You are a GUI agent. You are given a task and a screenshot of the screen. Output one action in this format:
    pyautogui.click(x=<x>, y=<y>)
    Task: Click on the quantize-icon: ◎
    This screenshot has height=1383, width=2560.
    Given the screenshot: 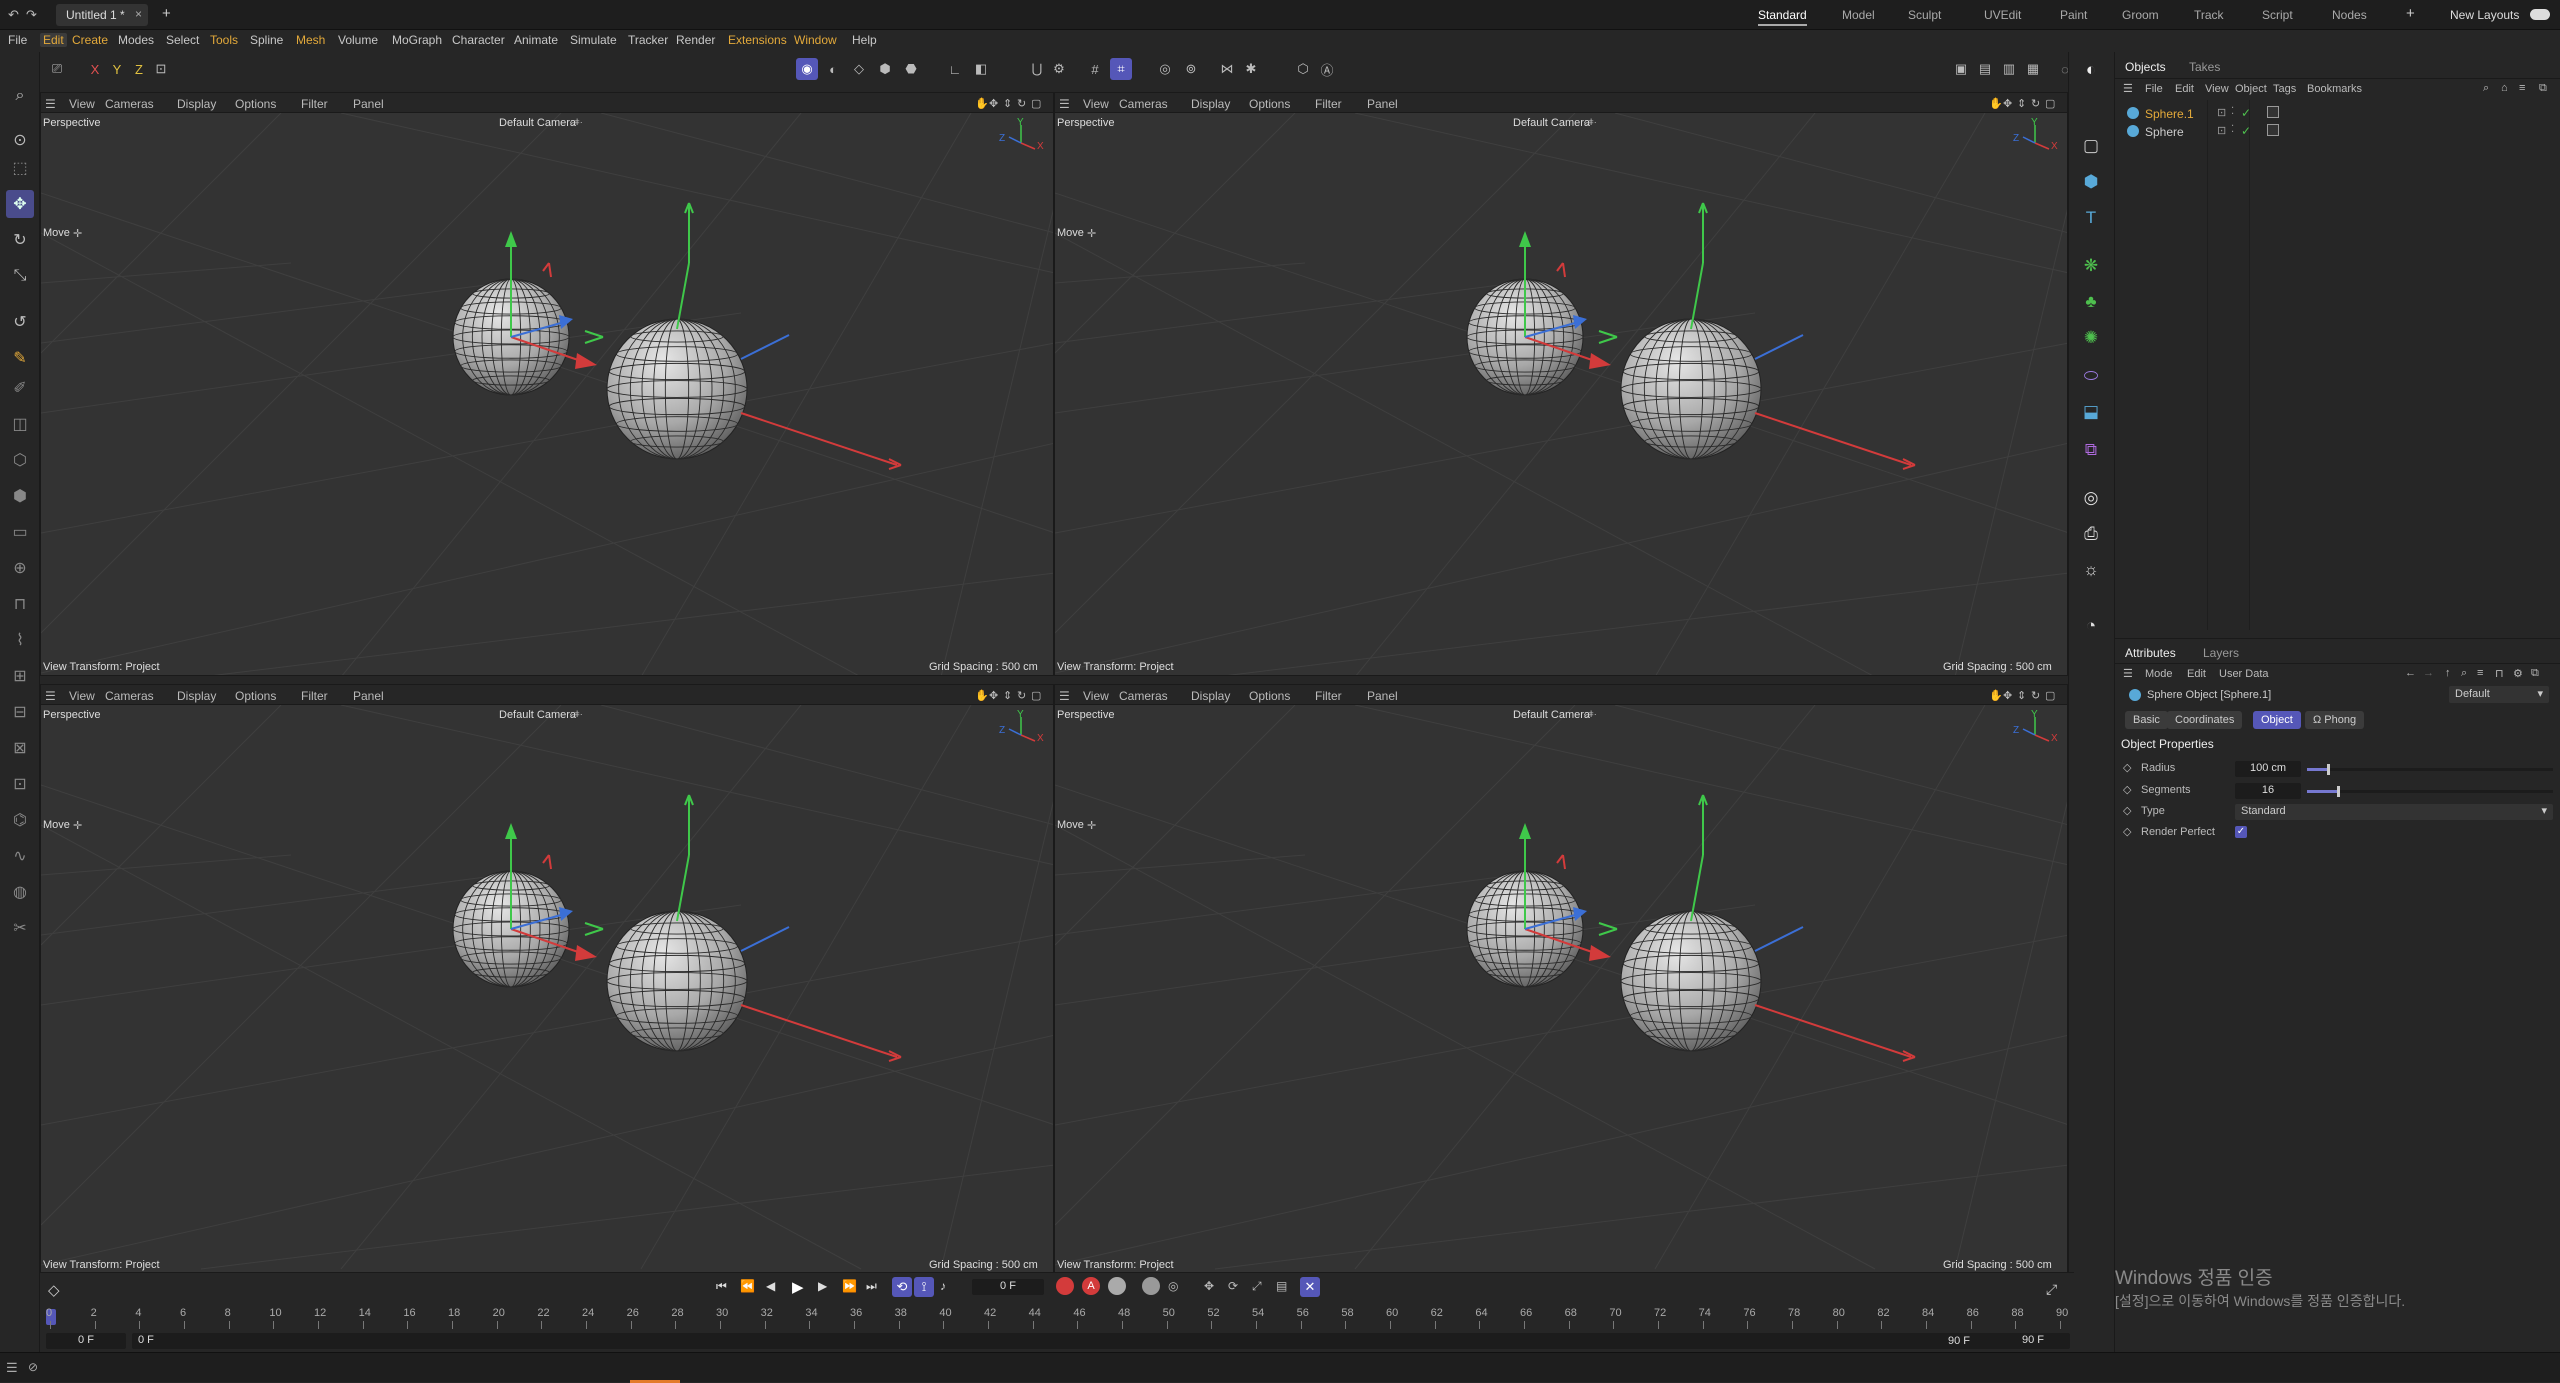 What is the action you would take?
    pyautogui.click(x=1165, y=69)
    